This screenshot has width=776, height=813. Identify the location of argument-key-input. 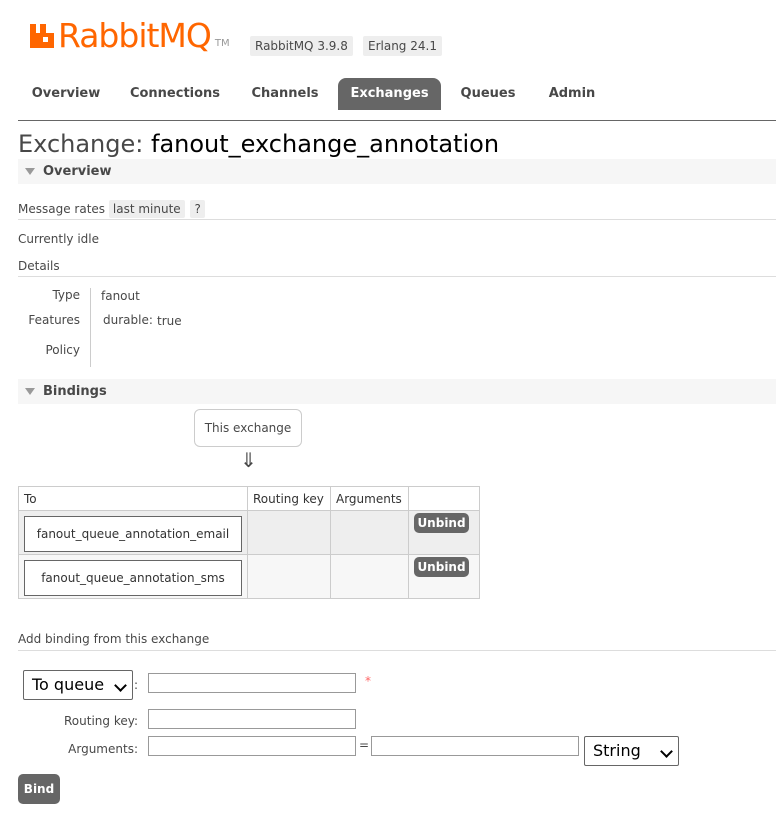
(252, 746).